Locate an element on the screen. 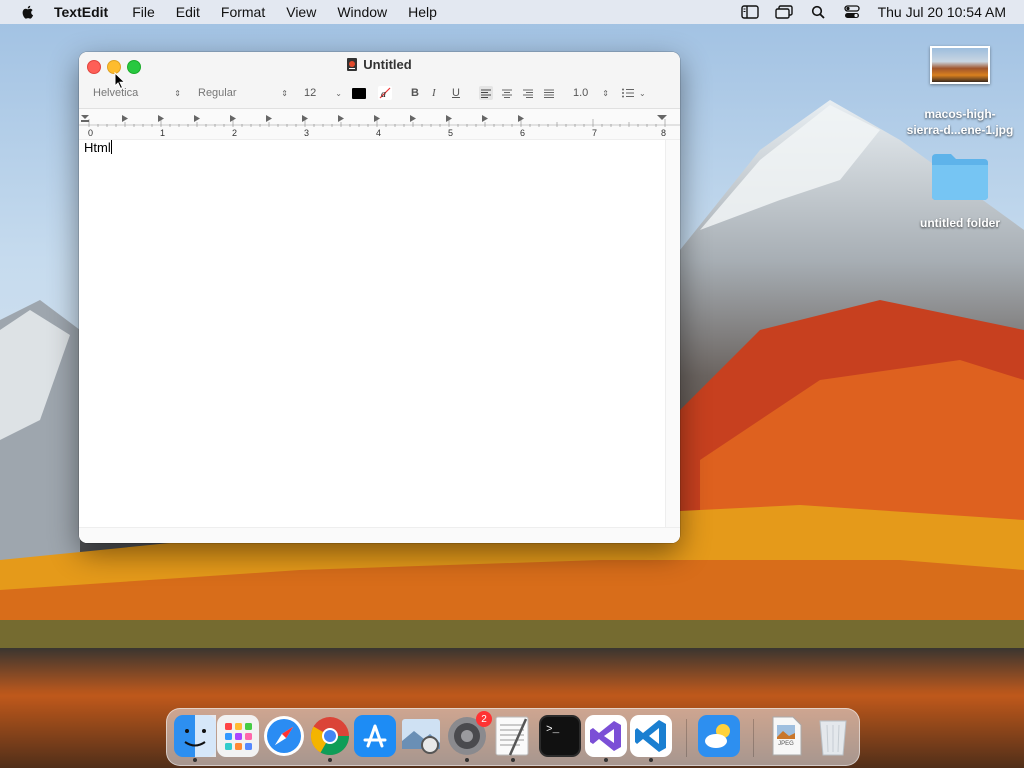 This screenshot has height=768, width=1024. menu-file: File is located at coordinates (143, 12).